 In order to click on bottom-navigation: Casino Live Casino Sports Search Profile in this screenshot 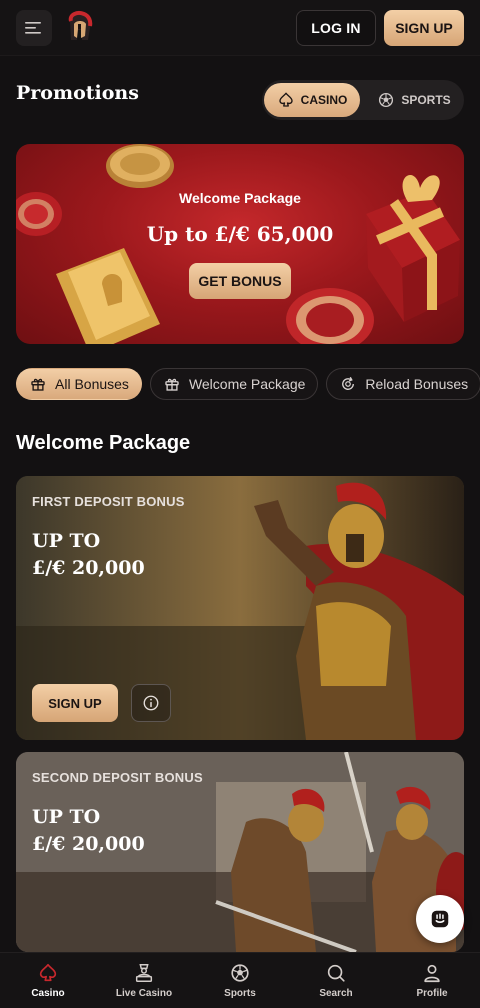, I will do `click(240, 980)`.